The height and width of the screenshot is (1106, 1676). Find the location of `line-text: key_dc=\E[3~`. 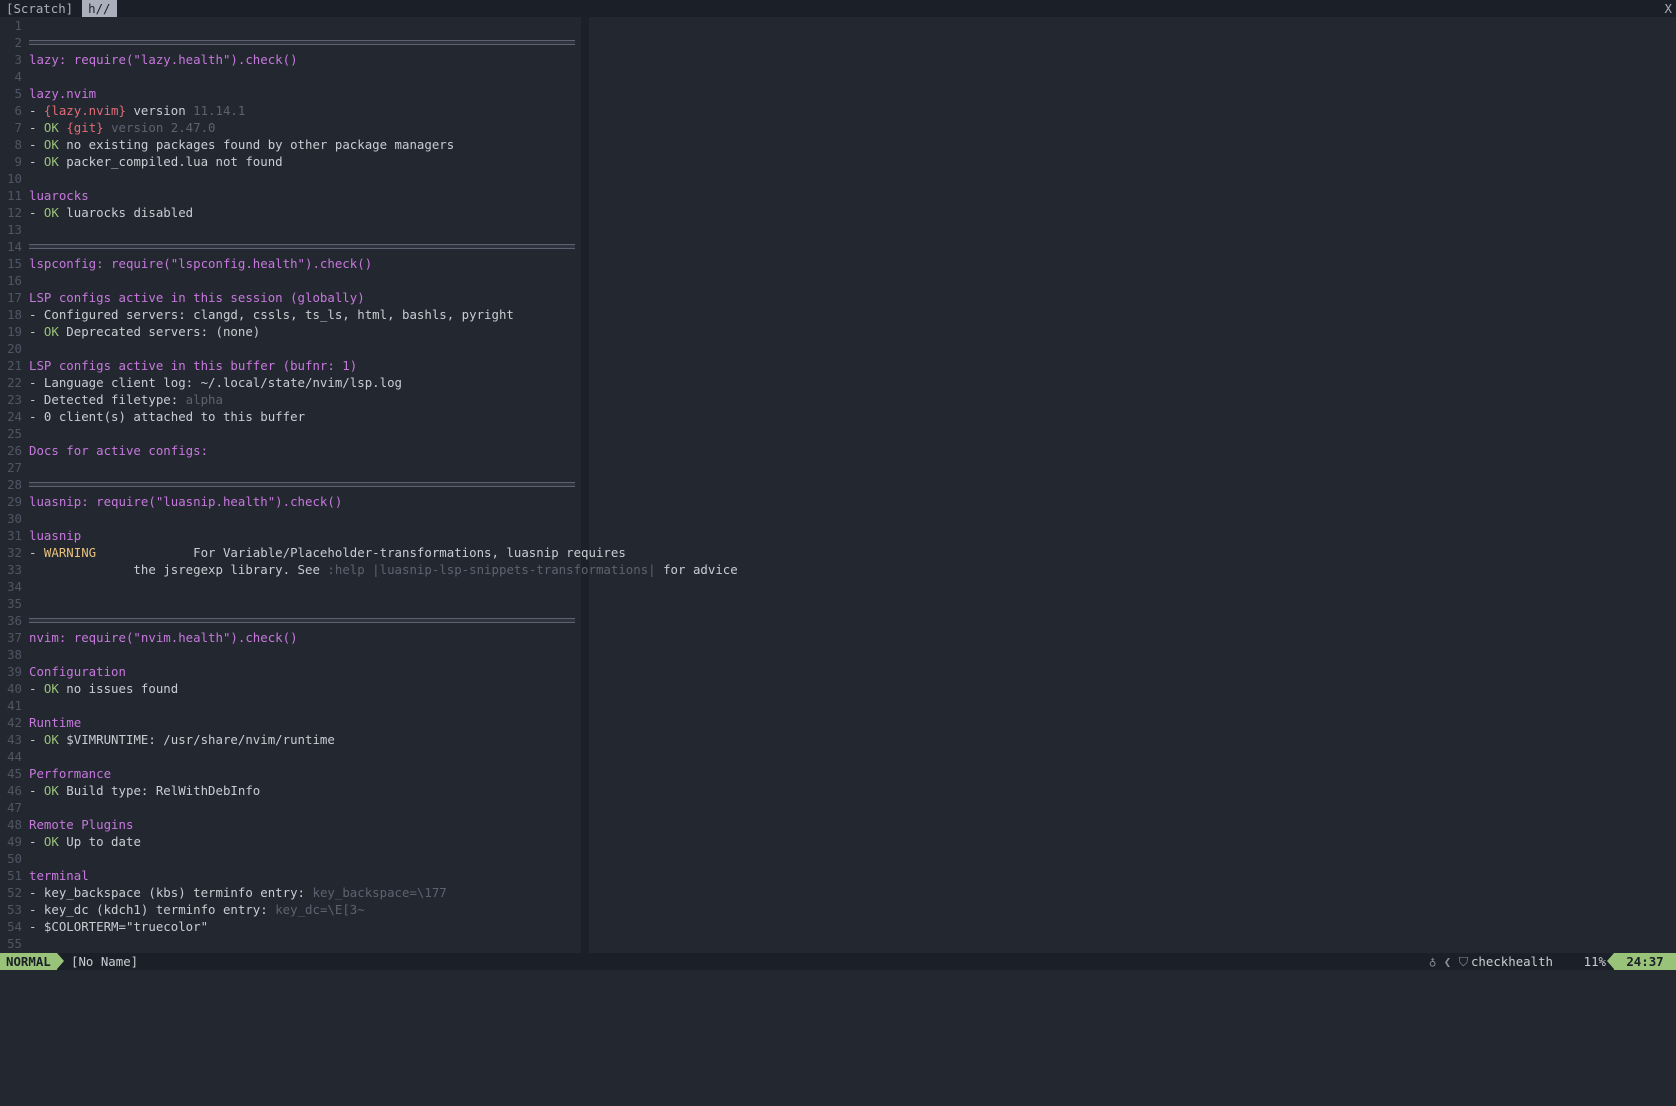

line-text: key_dc=\E[3~ is located at coordinates (320, 909).